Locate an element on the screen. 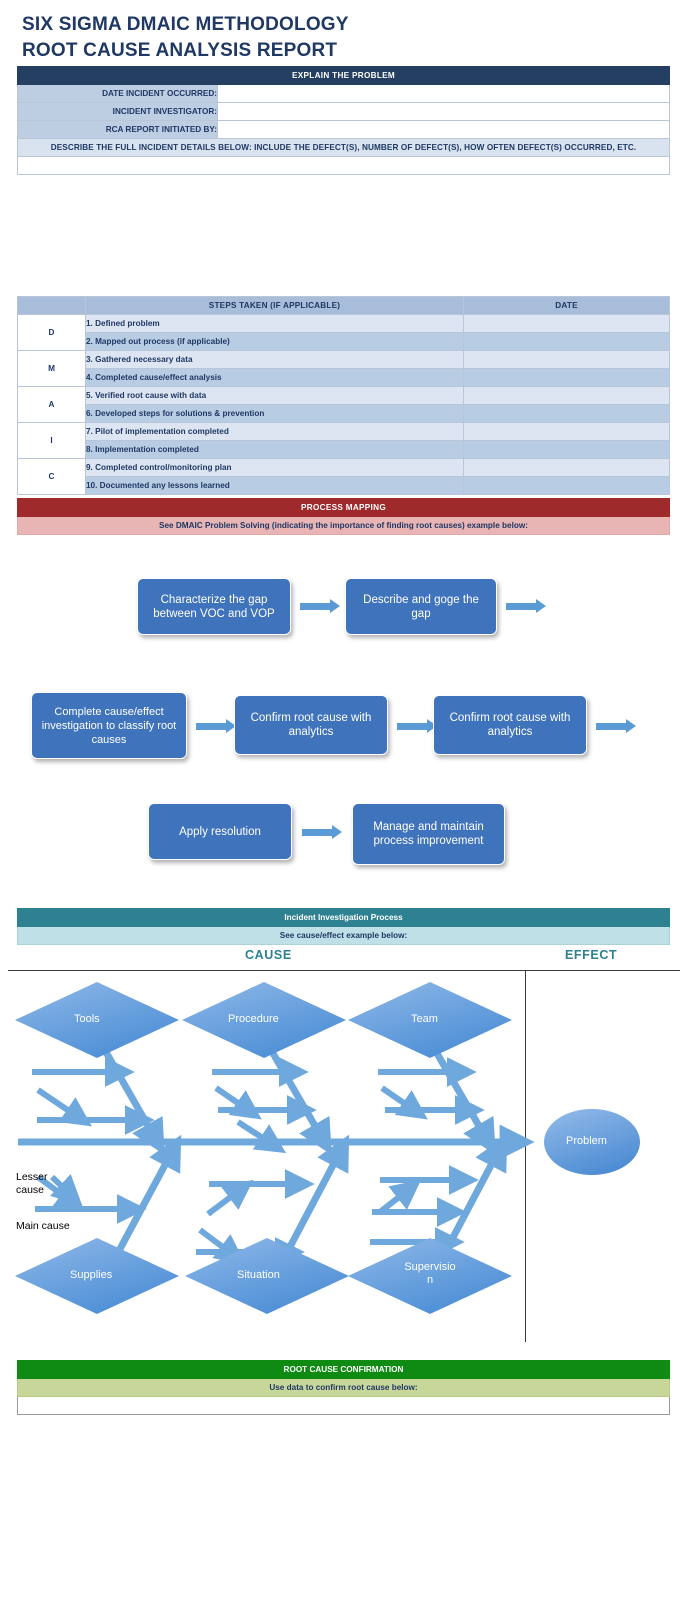 This screenshot has width=685, height=1599. date-incident-occurred-input is located at coordinates (443, 93).